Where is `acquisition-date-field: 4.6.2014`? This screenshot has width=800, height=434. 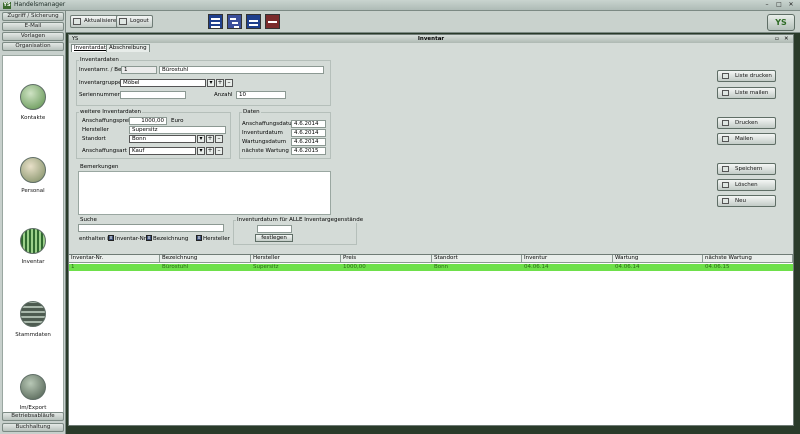 acquisition-date-field: 4.6.2014 is located at coordinates (308, 124).